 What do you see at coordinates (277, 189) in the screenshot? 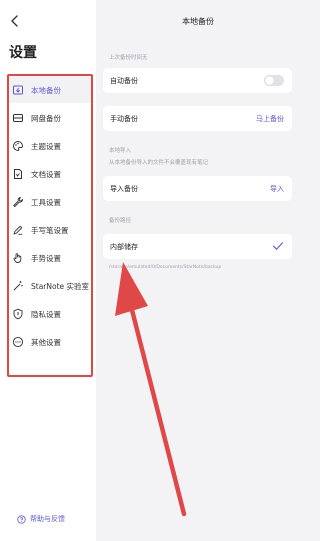
I see `import-button: 导入` at bounding box center [277, 189].